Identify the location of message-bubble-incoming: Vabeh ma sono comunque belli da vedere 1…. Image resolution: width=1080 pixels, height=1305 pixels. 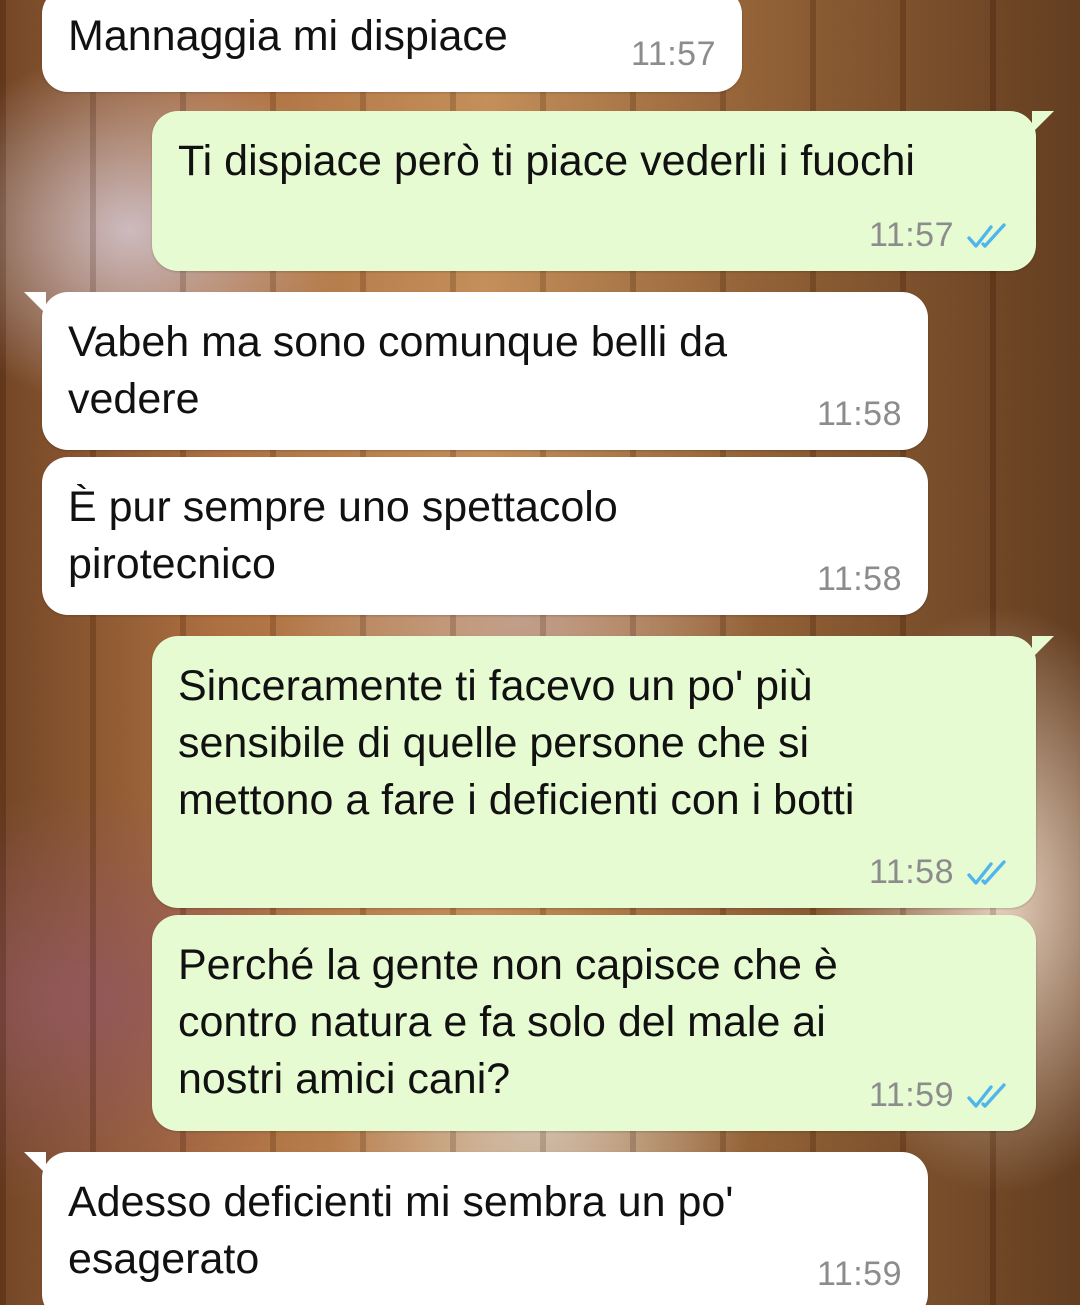
(476, 371).